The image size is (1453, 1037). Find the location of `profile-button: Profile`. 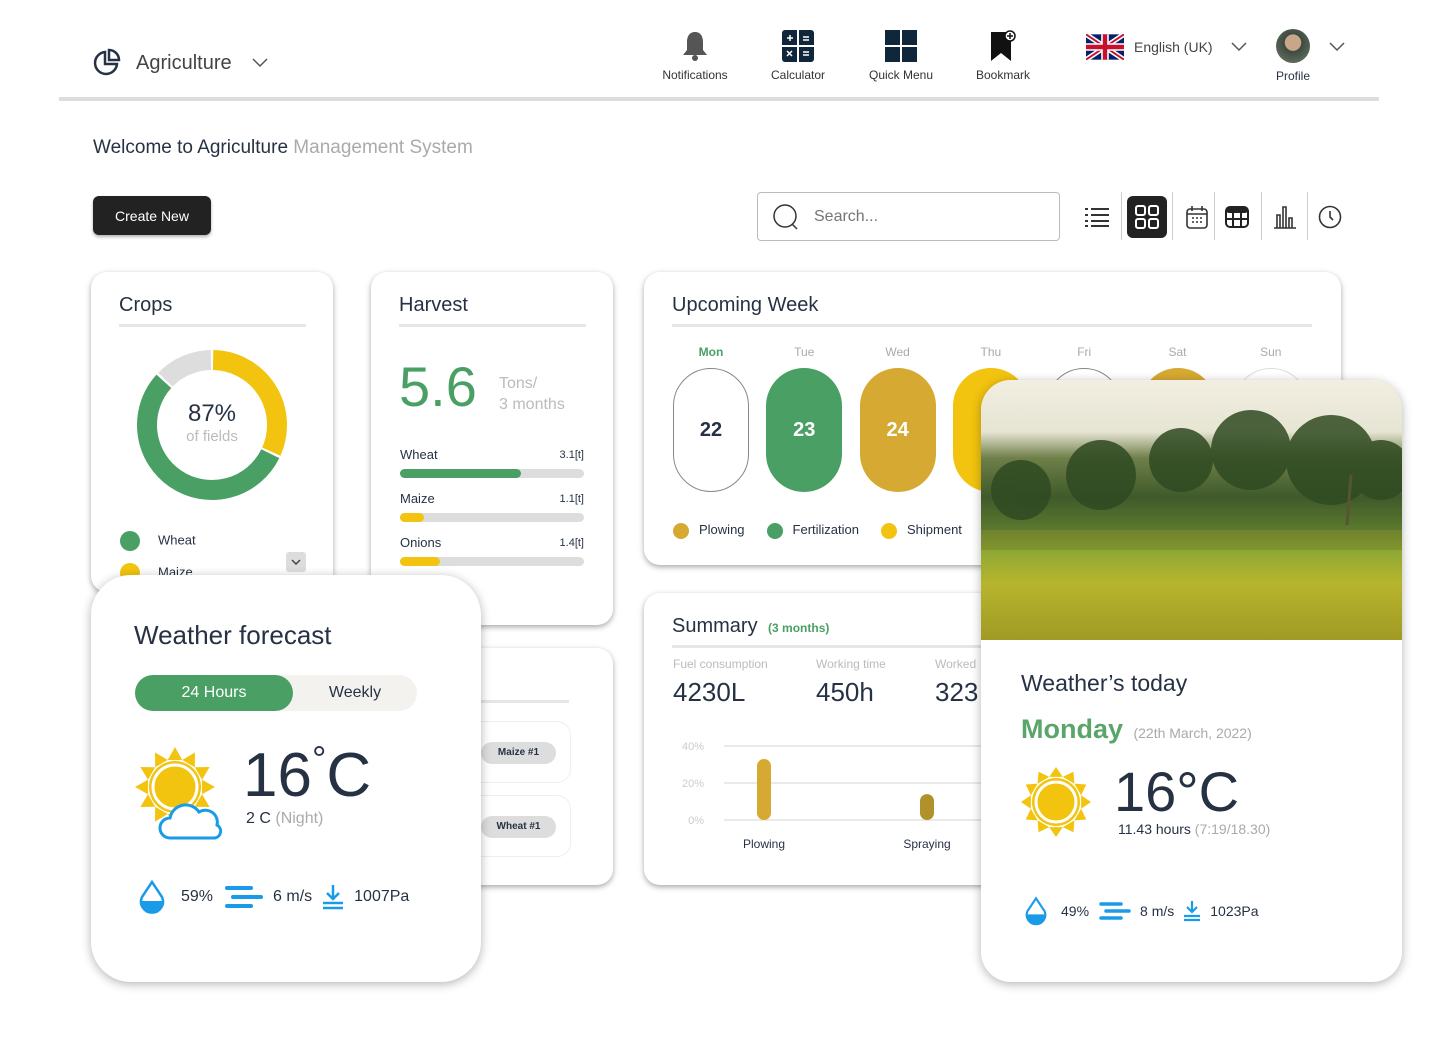

profile-button: Profile is located at coordinates (1293, 56).